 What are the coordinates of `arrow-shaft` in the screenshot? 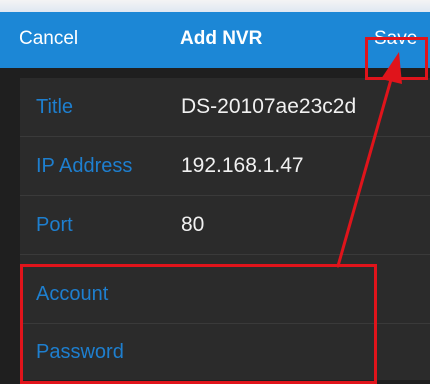 It's located at (365, 171).